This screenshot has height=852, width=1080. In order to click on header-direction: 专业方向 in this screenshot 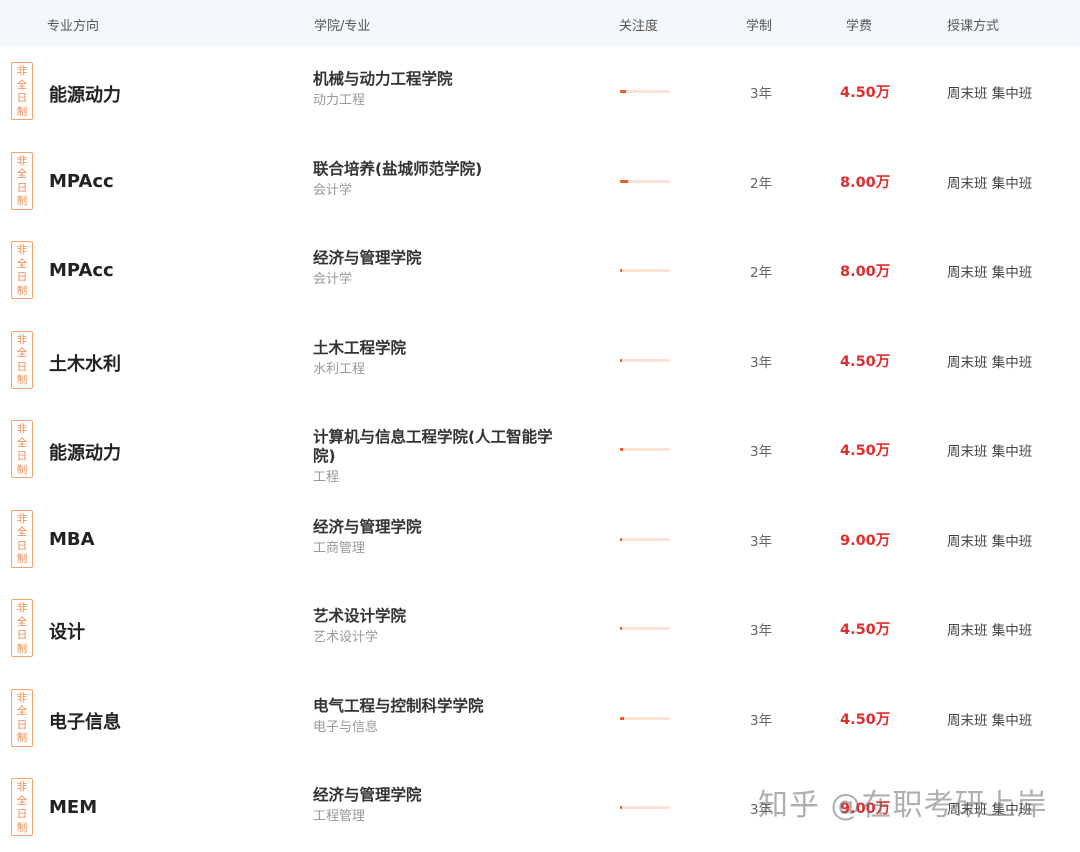, I will do `click(73, 26)`.